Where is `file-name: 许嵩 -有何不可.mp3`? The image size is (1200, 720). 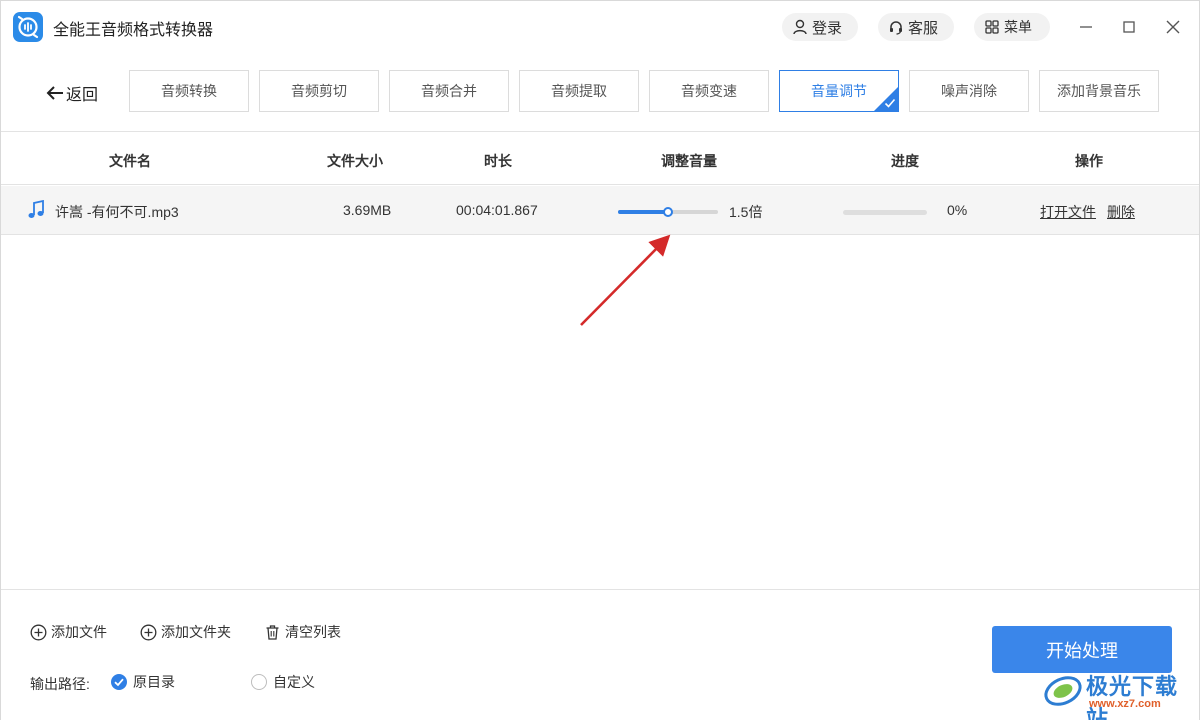
file-name: 许嵩 -有何不可.mp3 is located at coordinates (117, 212).